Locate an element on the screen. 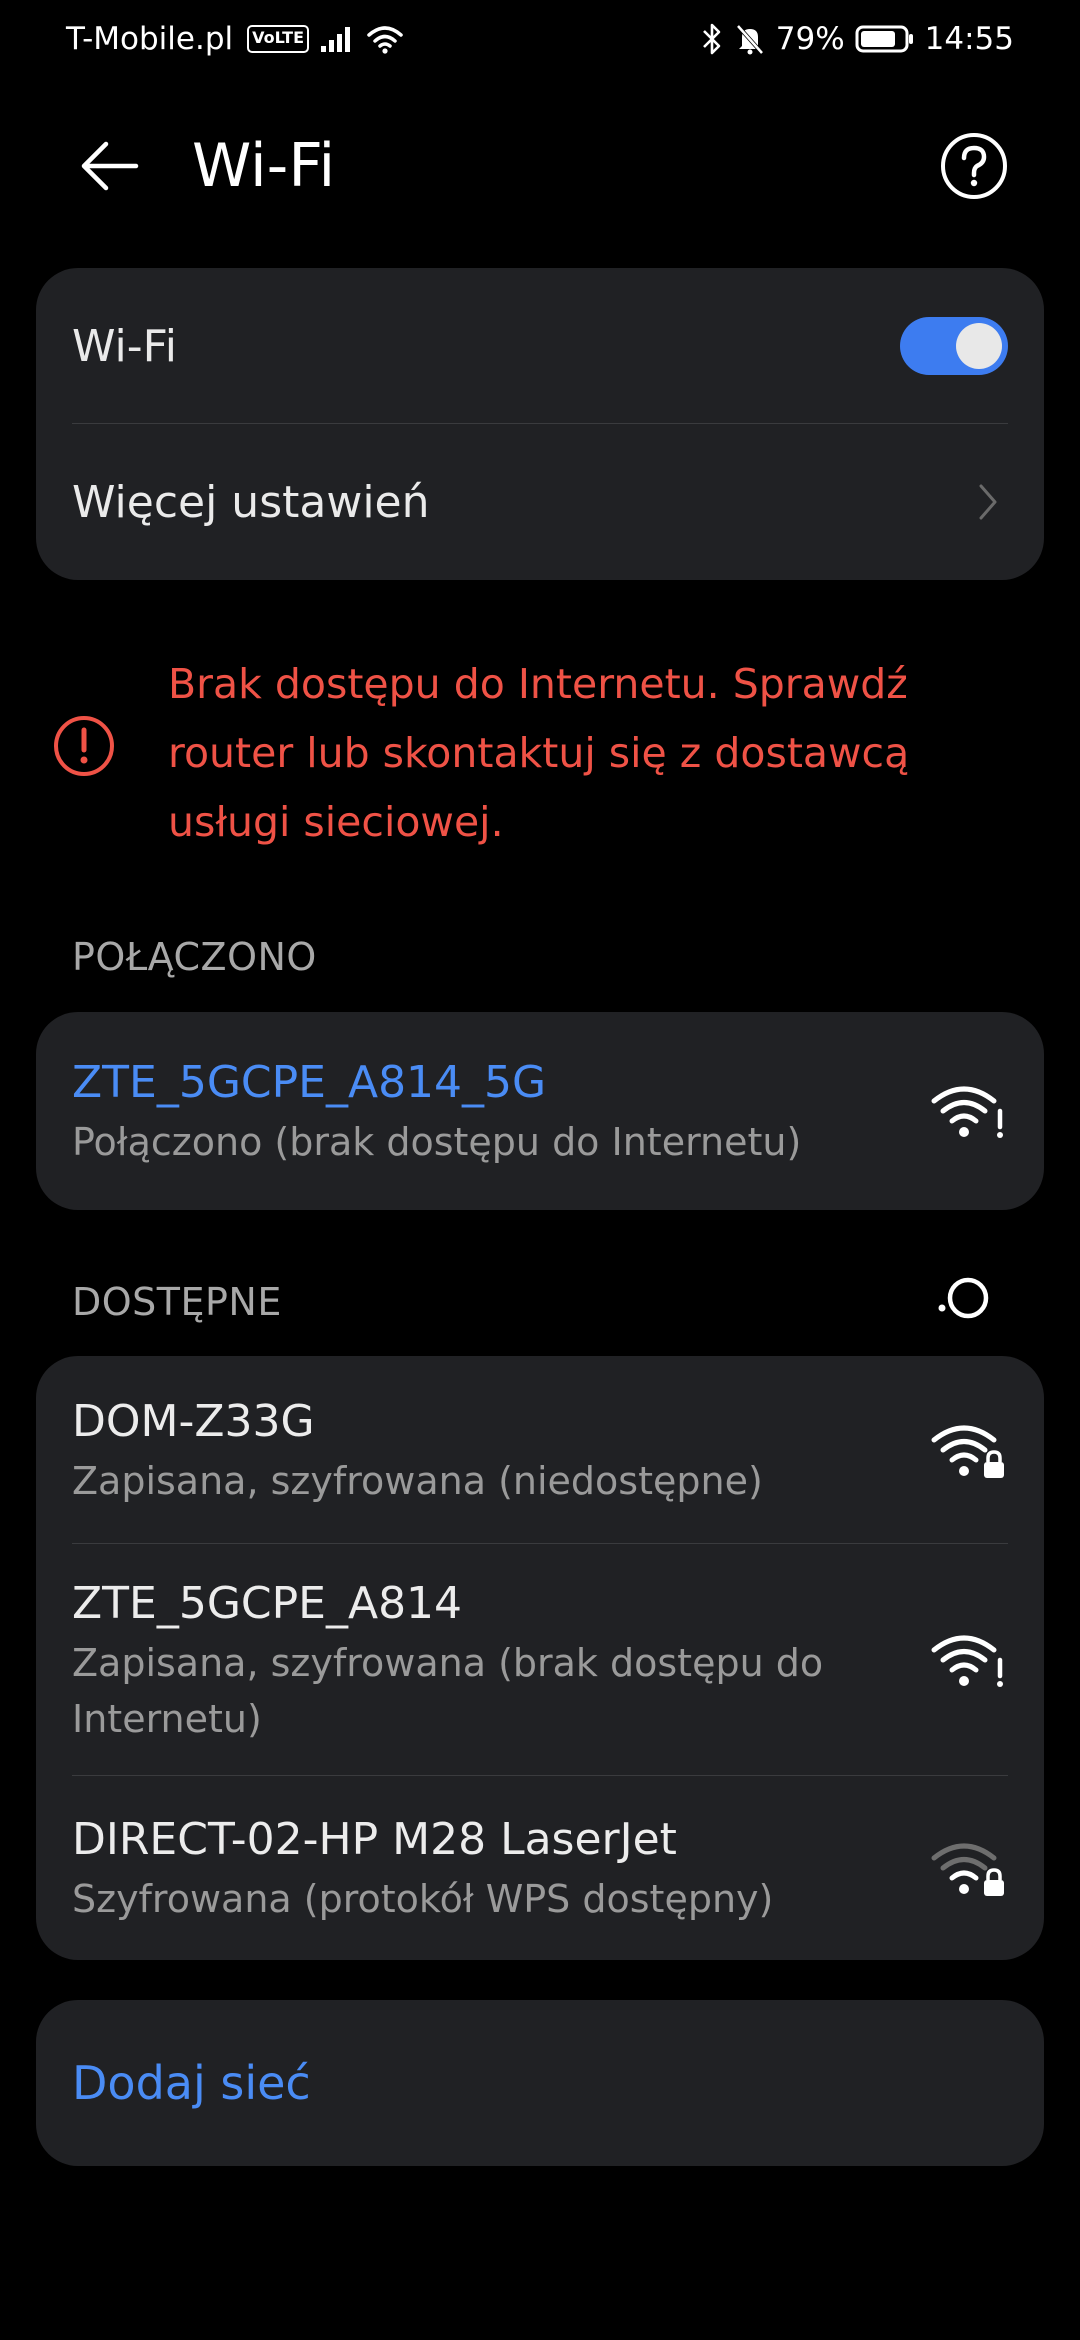 This screenshot has width=1080, height=2340. silent-bell-icon is located at coordinates (750, 39).